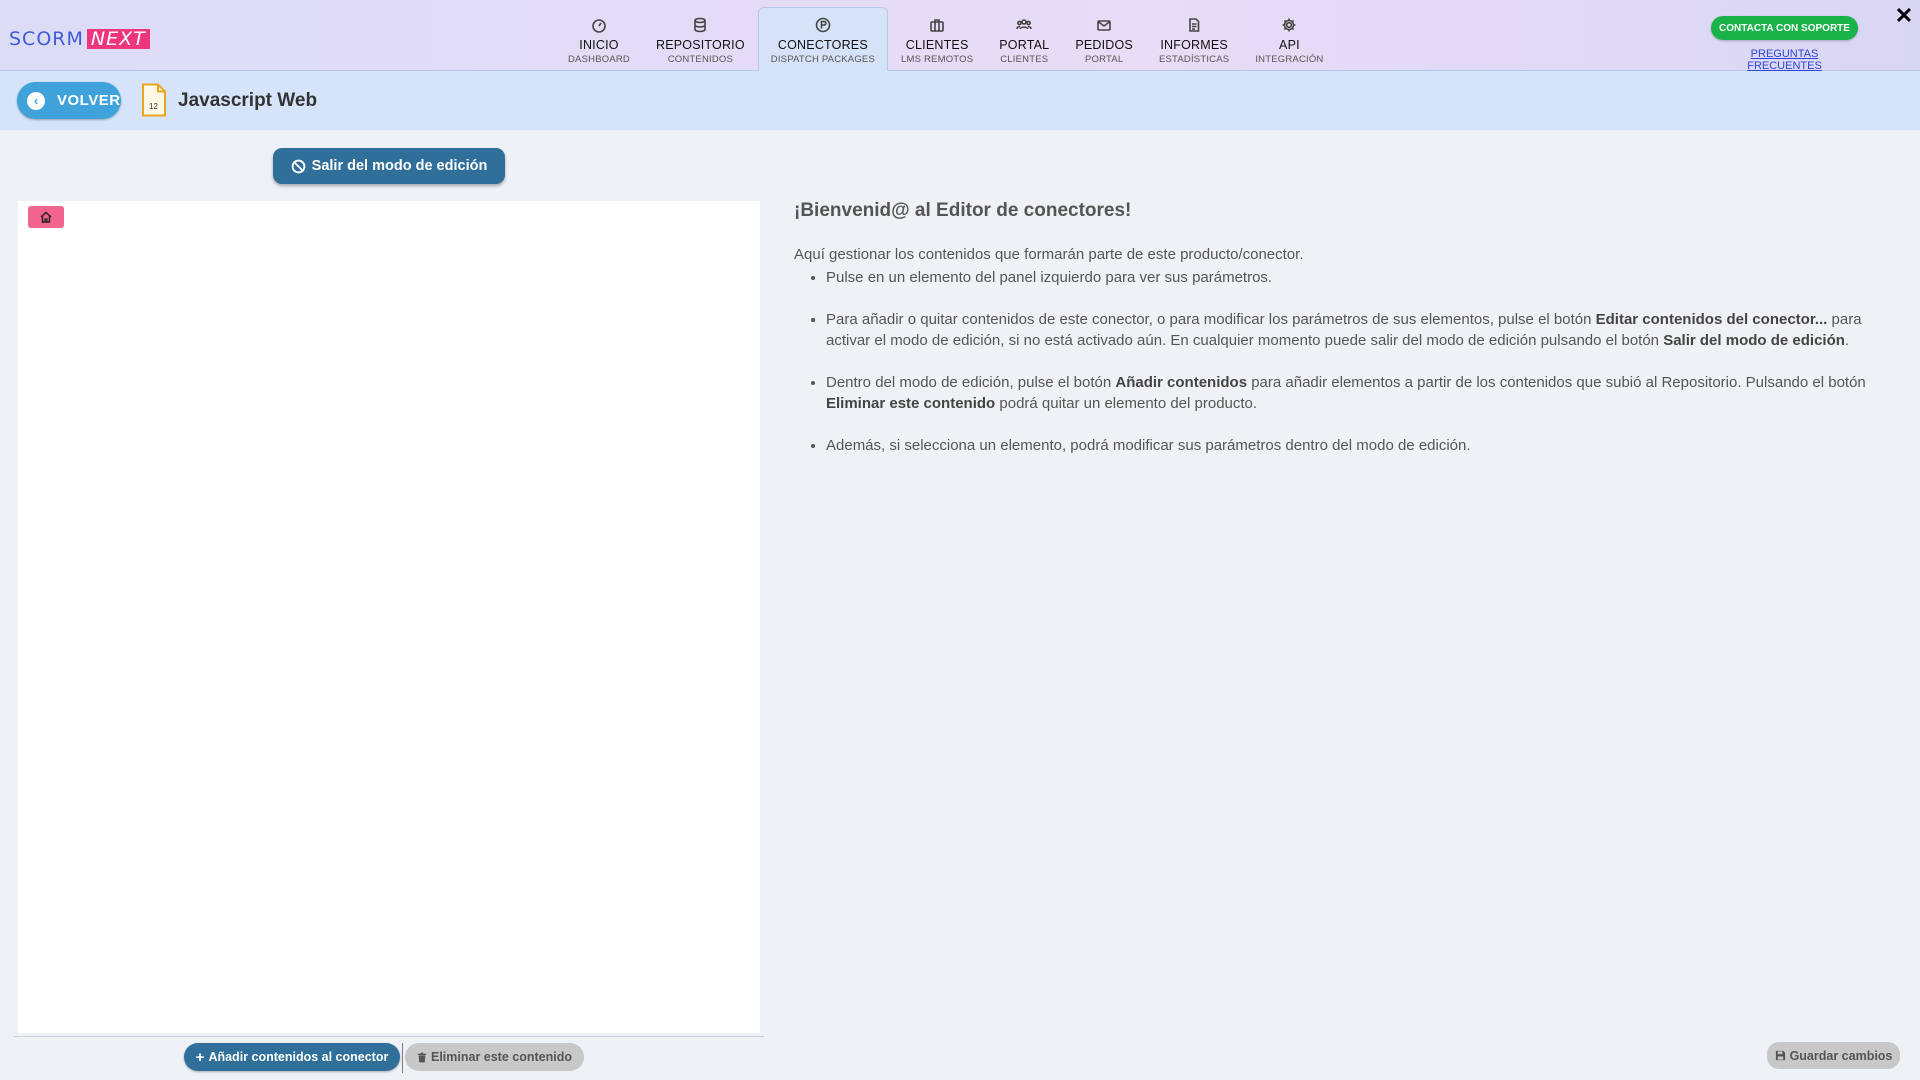 The width and height of the screenshot is (1920, 1080). I want to click on page-title: Javascript Web, so click(248, 100).